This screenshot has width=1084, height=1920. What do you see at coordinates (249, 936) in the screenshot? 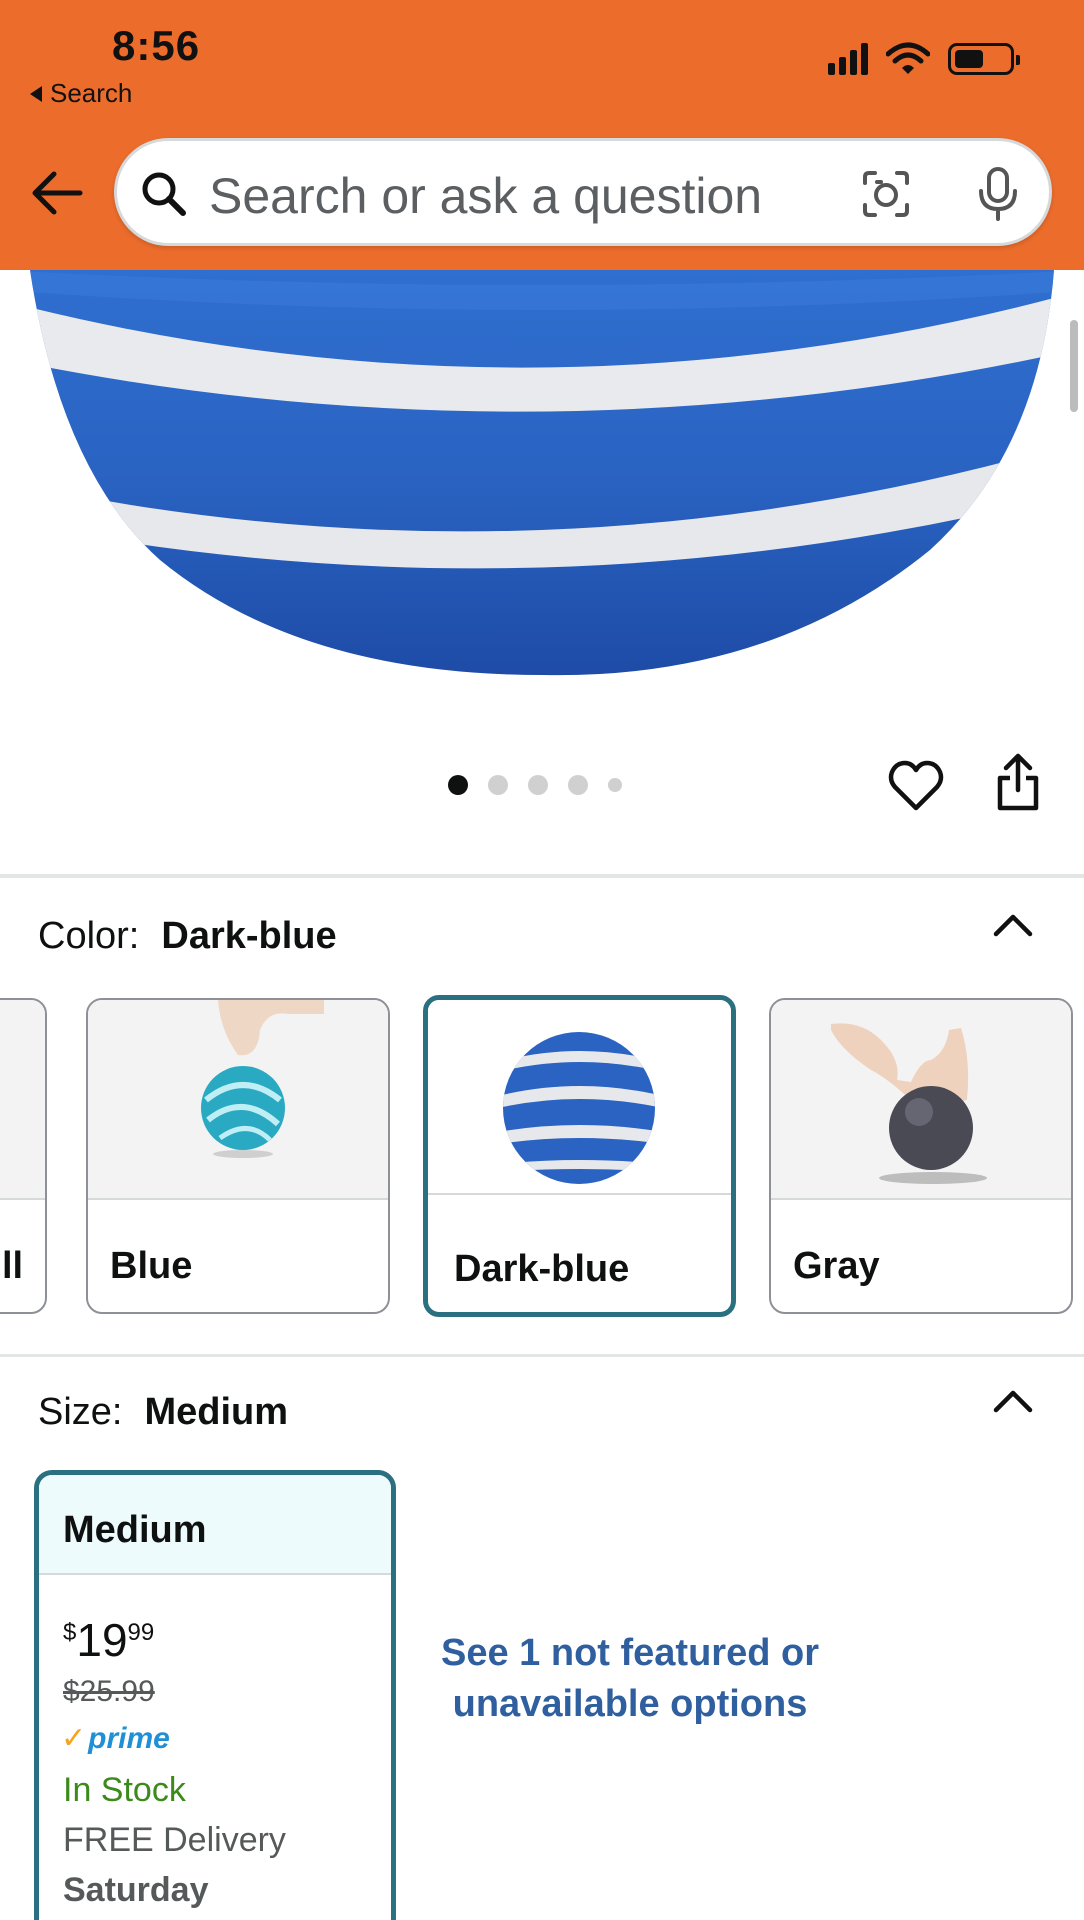
I see `color-selected-value: Dark-blue` at bounding box center [249, 936].